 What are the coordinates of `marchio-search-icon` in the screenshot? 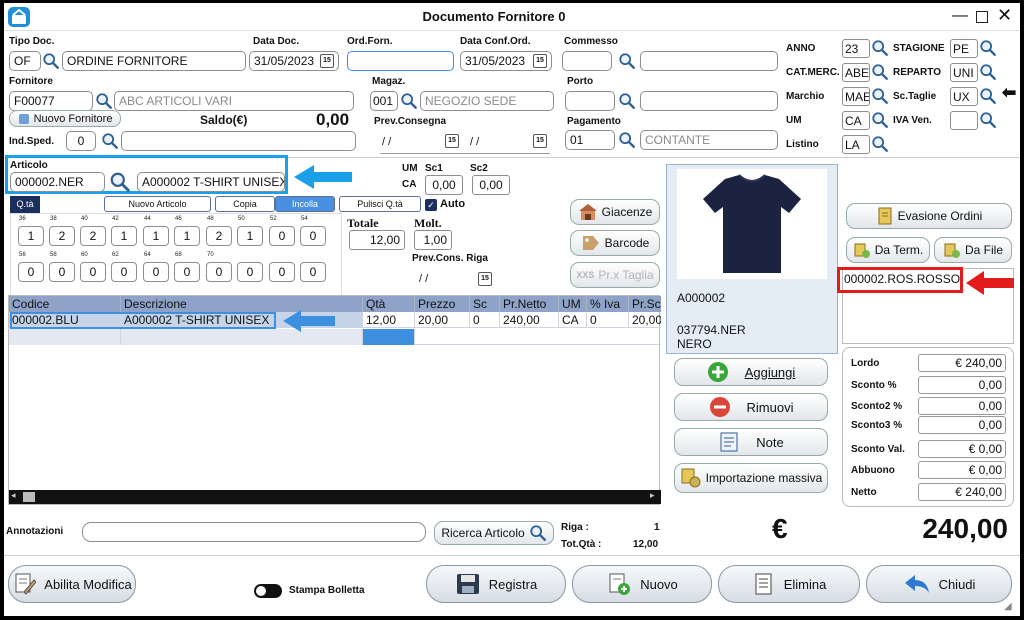 It's located at (880, 96).